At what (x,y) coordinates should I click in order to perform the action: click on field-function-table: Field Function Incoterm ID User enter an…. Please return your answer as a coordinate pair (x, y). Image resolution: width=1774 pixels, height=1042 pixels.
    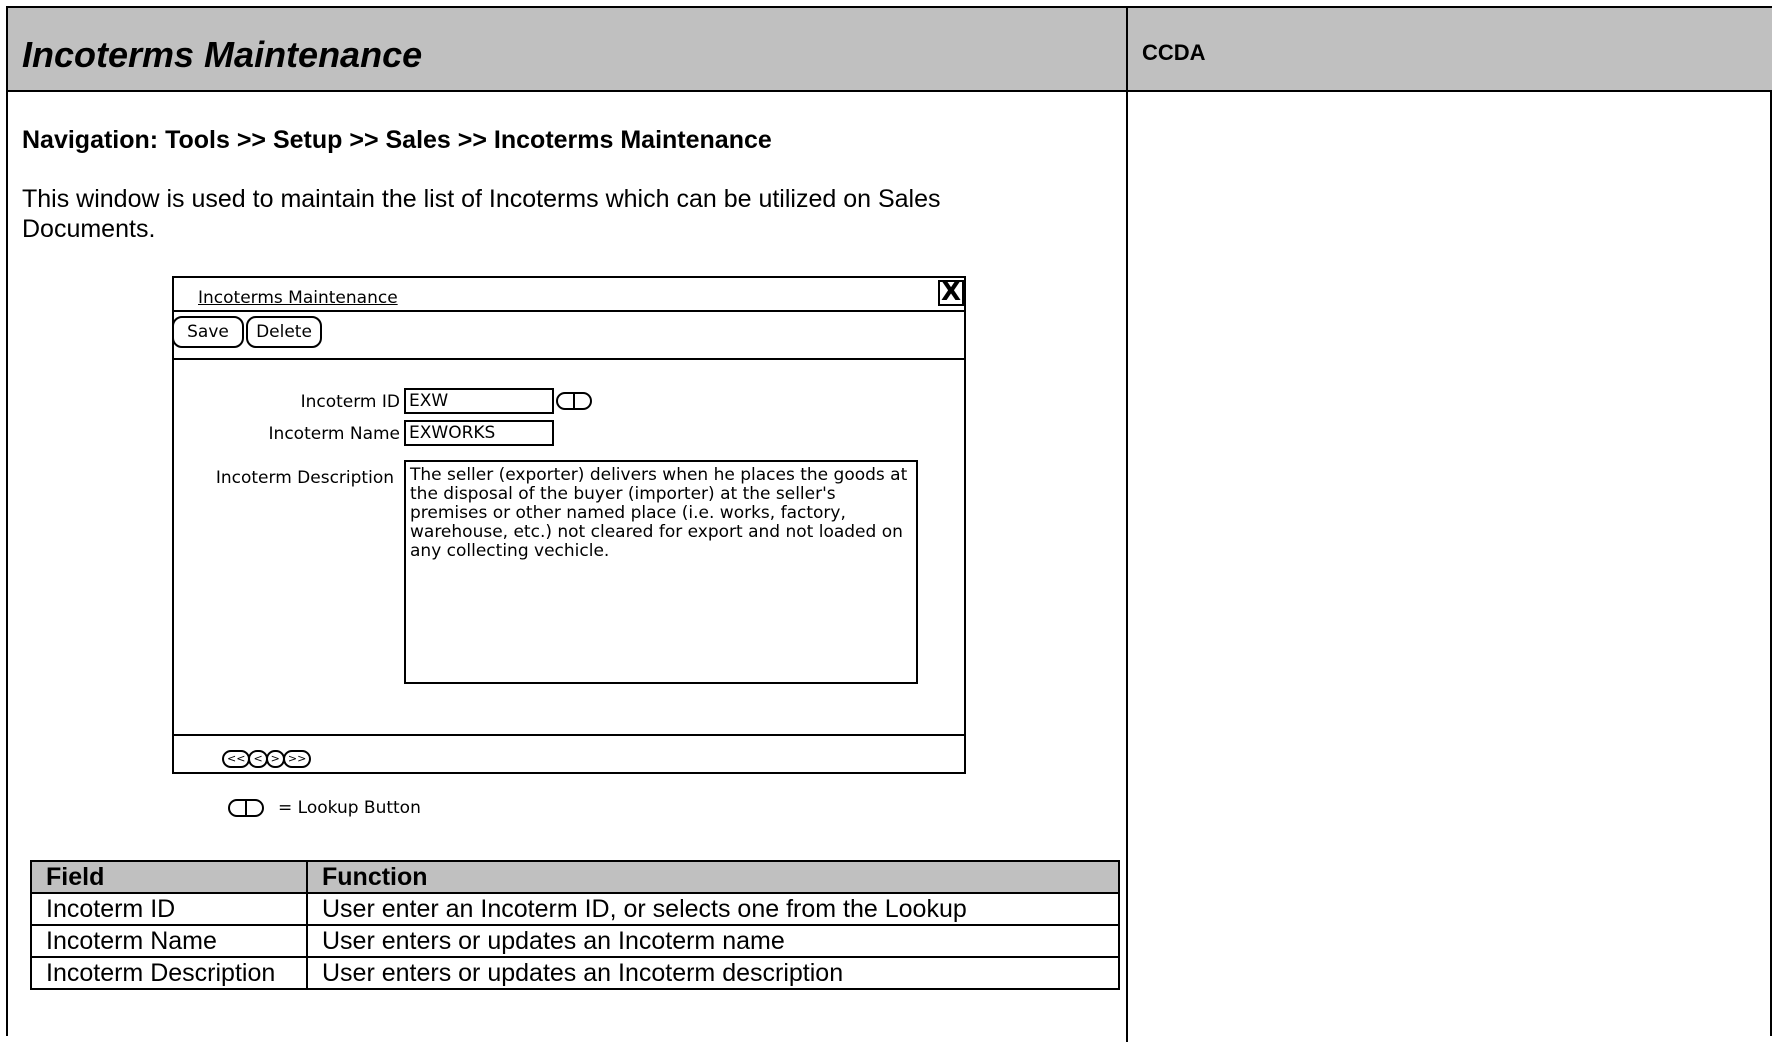
    Looking at the image, I should click on (575, 925).